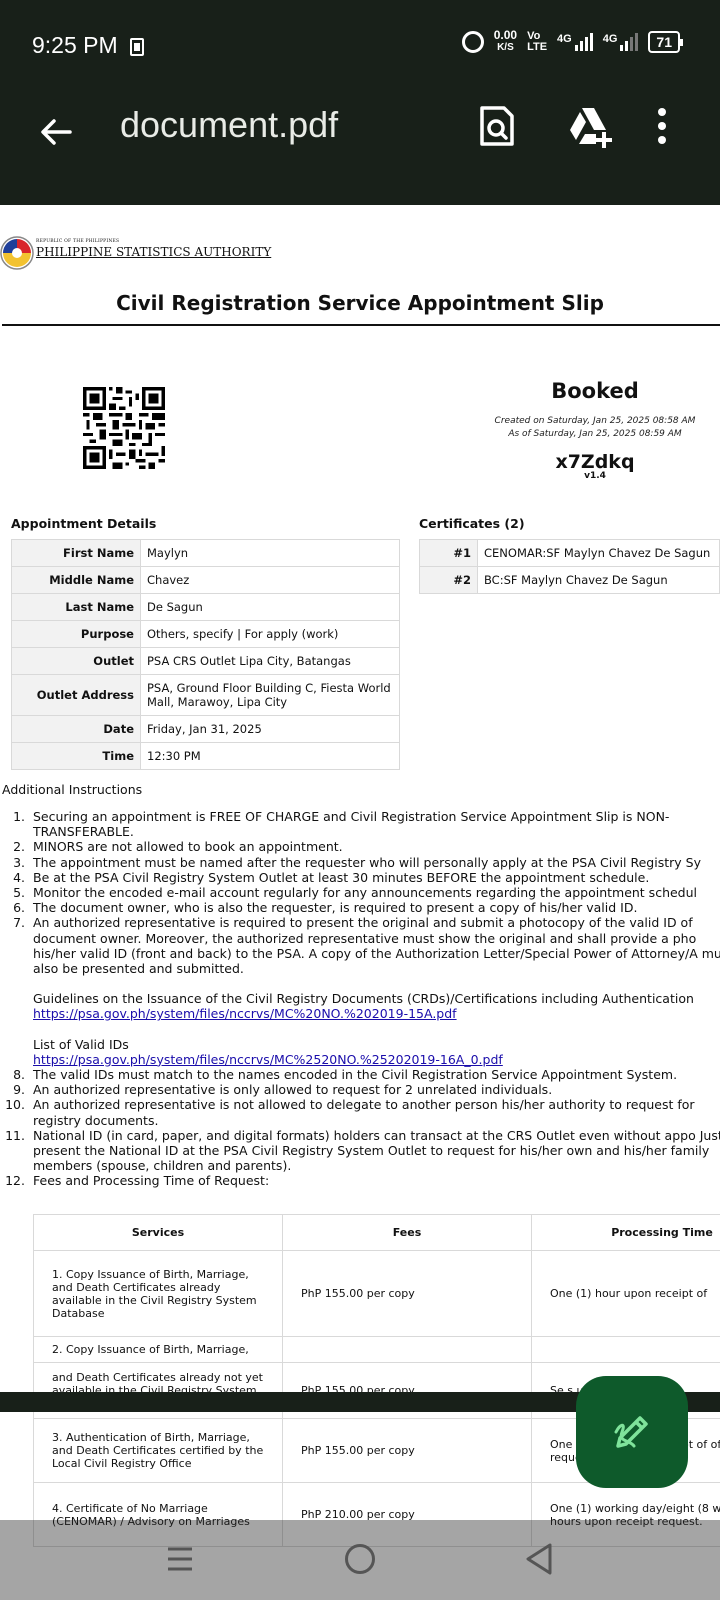 This screenshot has width=720, height=1600. I want to click on certificates-heading: Certificates (2), so click(472, 523).